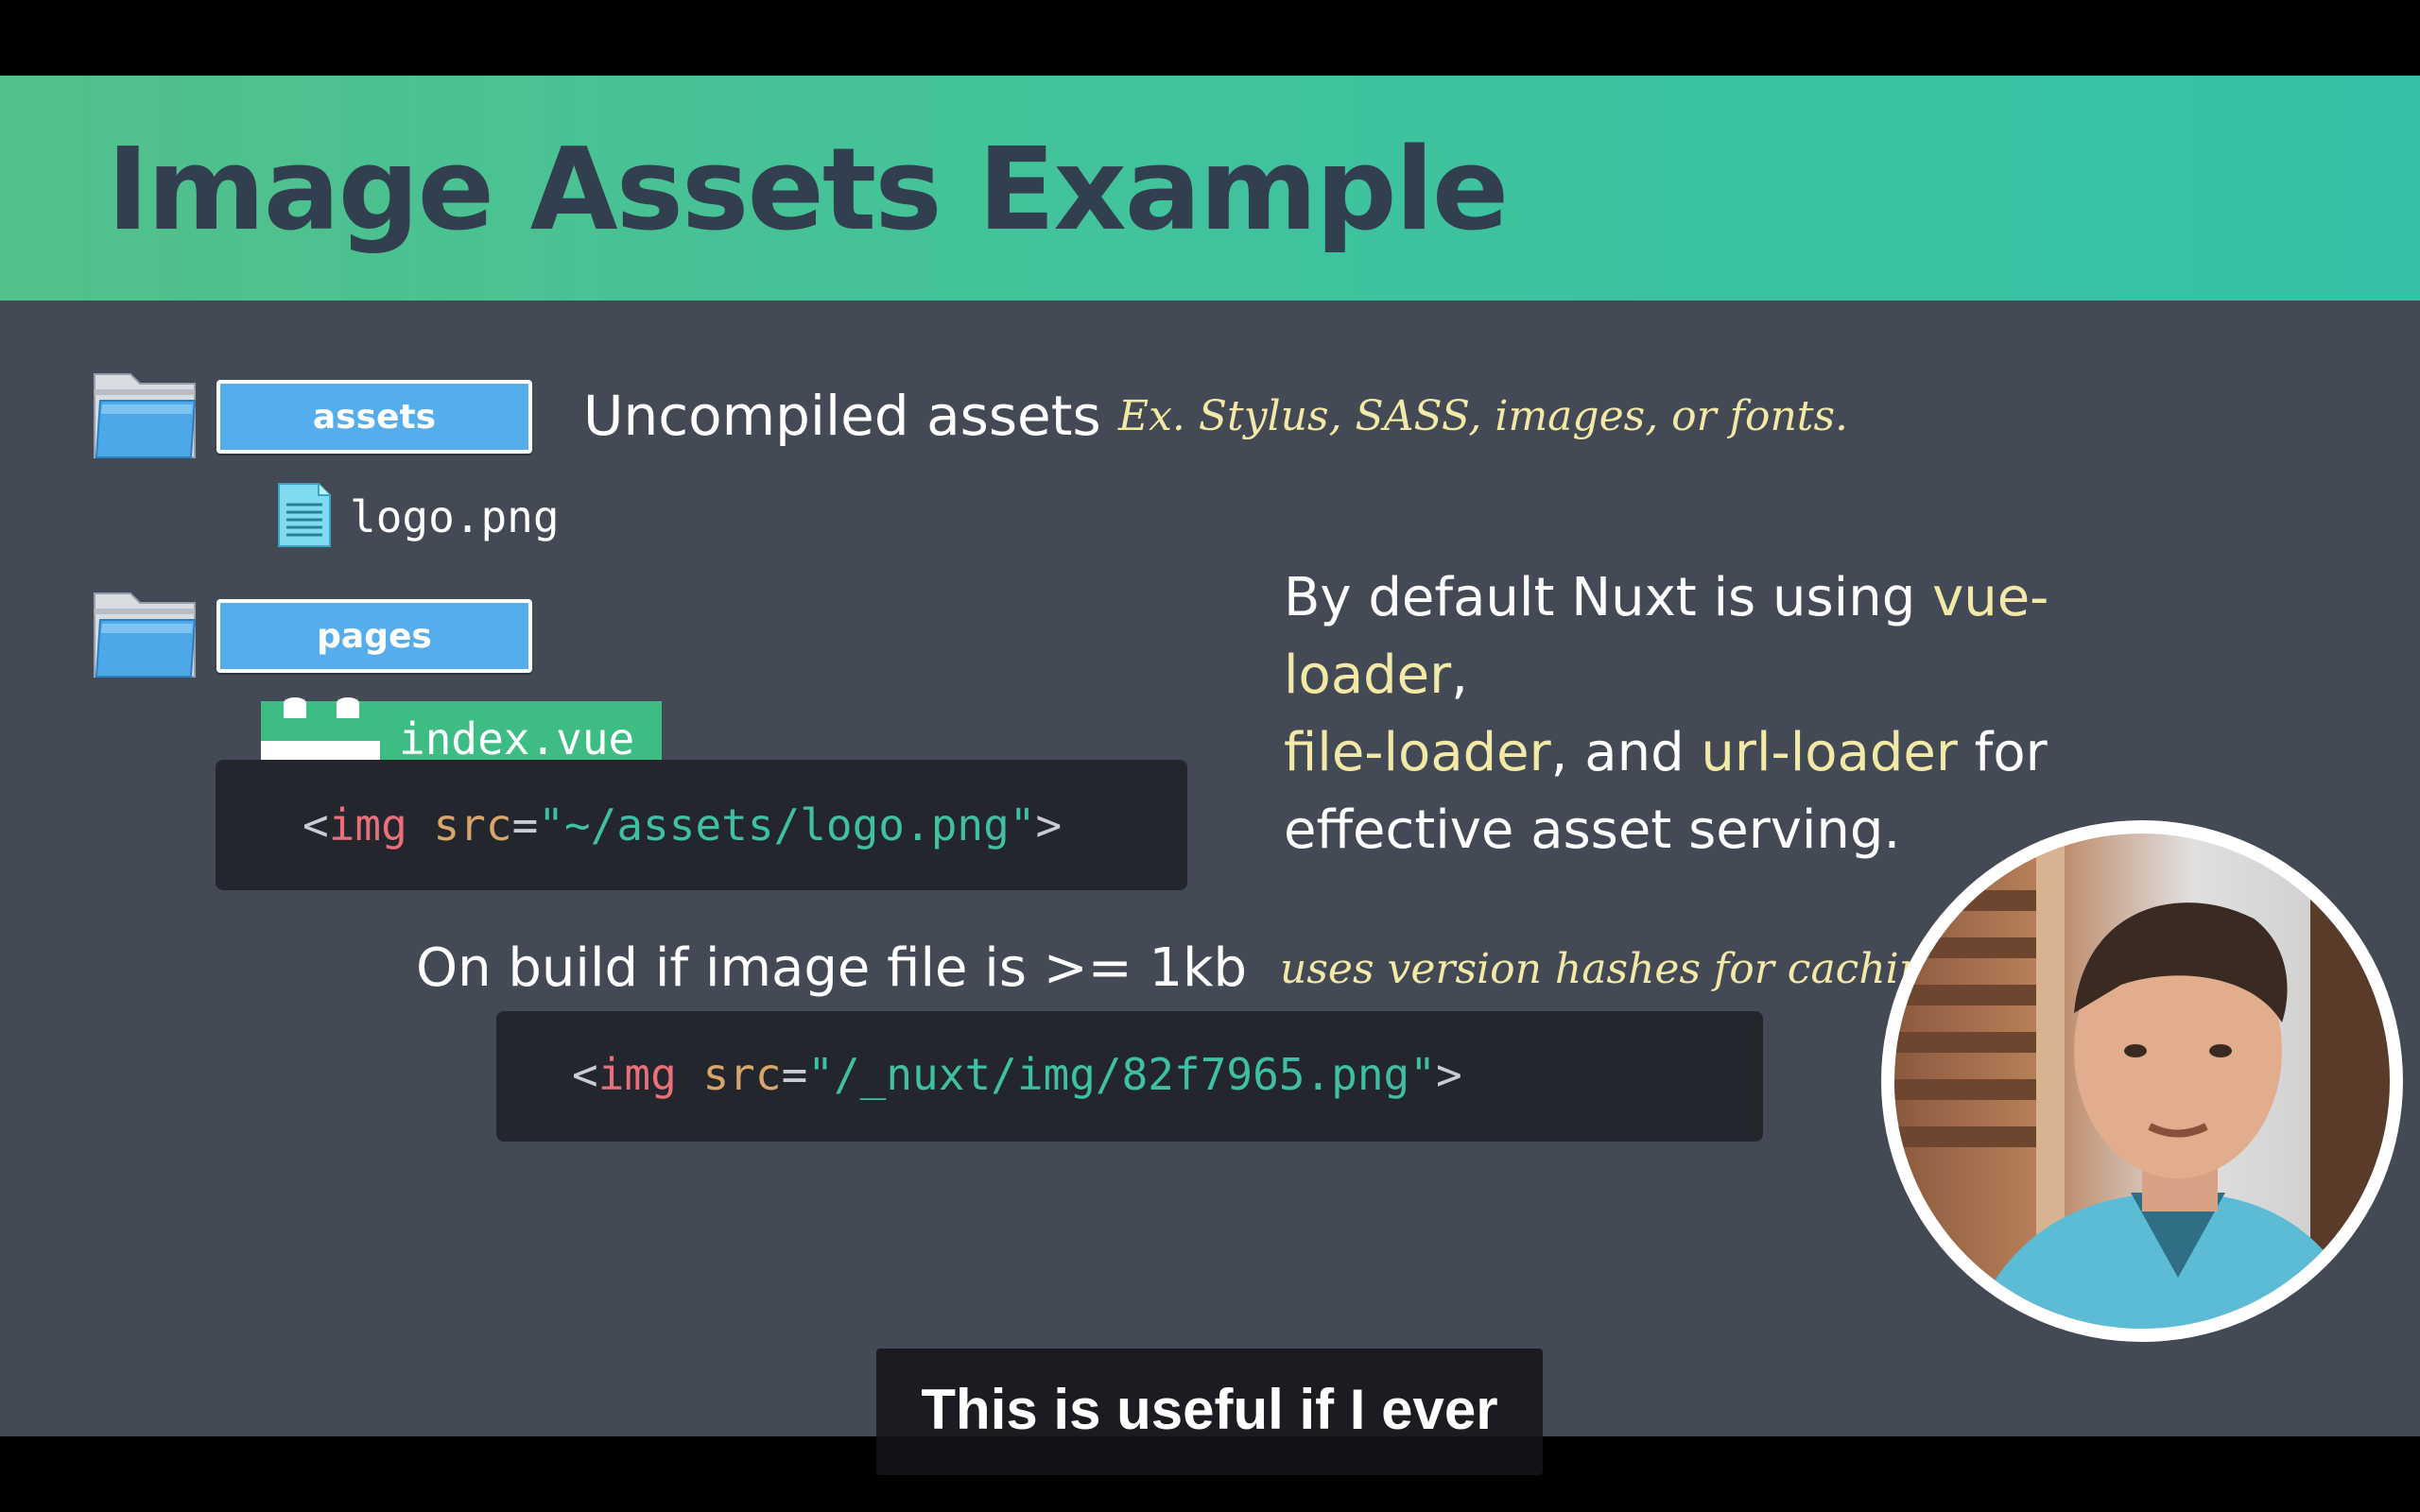 This screenshot has width=2420, height=1512. I want to click on code-block-source: <img src="~/assets/logo.png">, so click(701, 825).